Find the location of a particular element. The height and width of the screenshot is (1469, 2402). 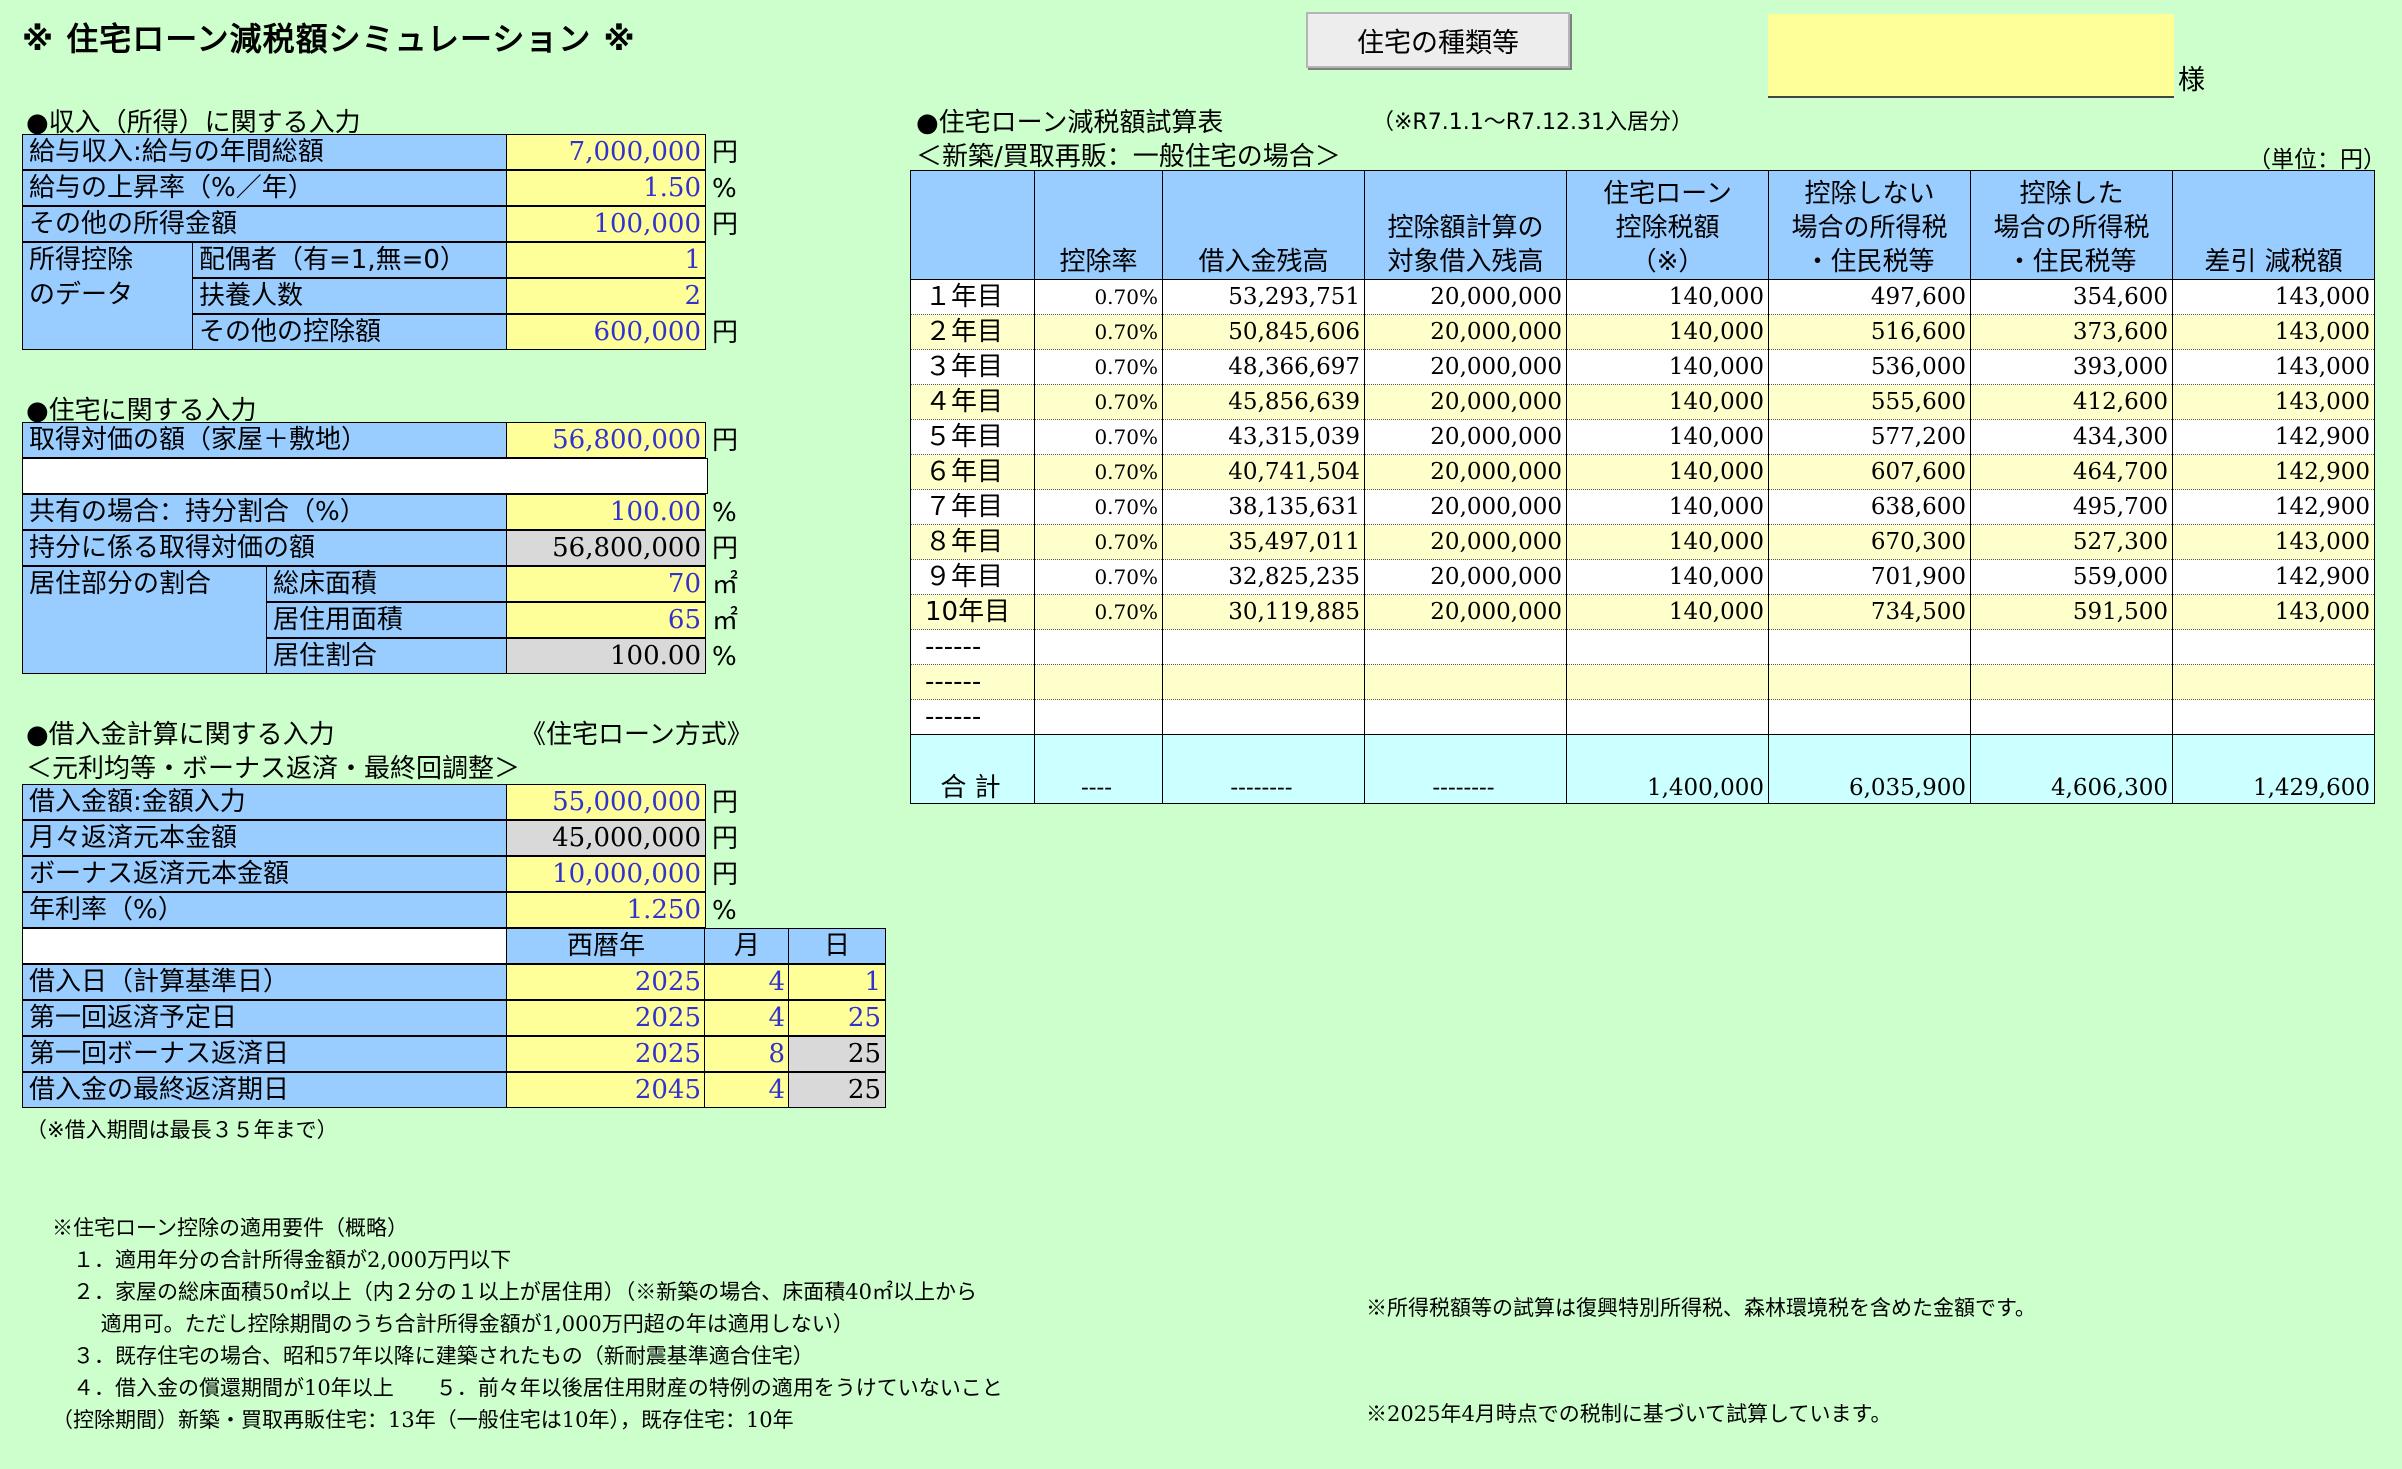

cell-year: ５年目 is located at coordinates (972, 437).